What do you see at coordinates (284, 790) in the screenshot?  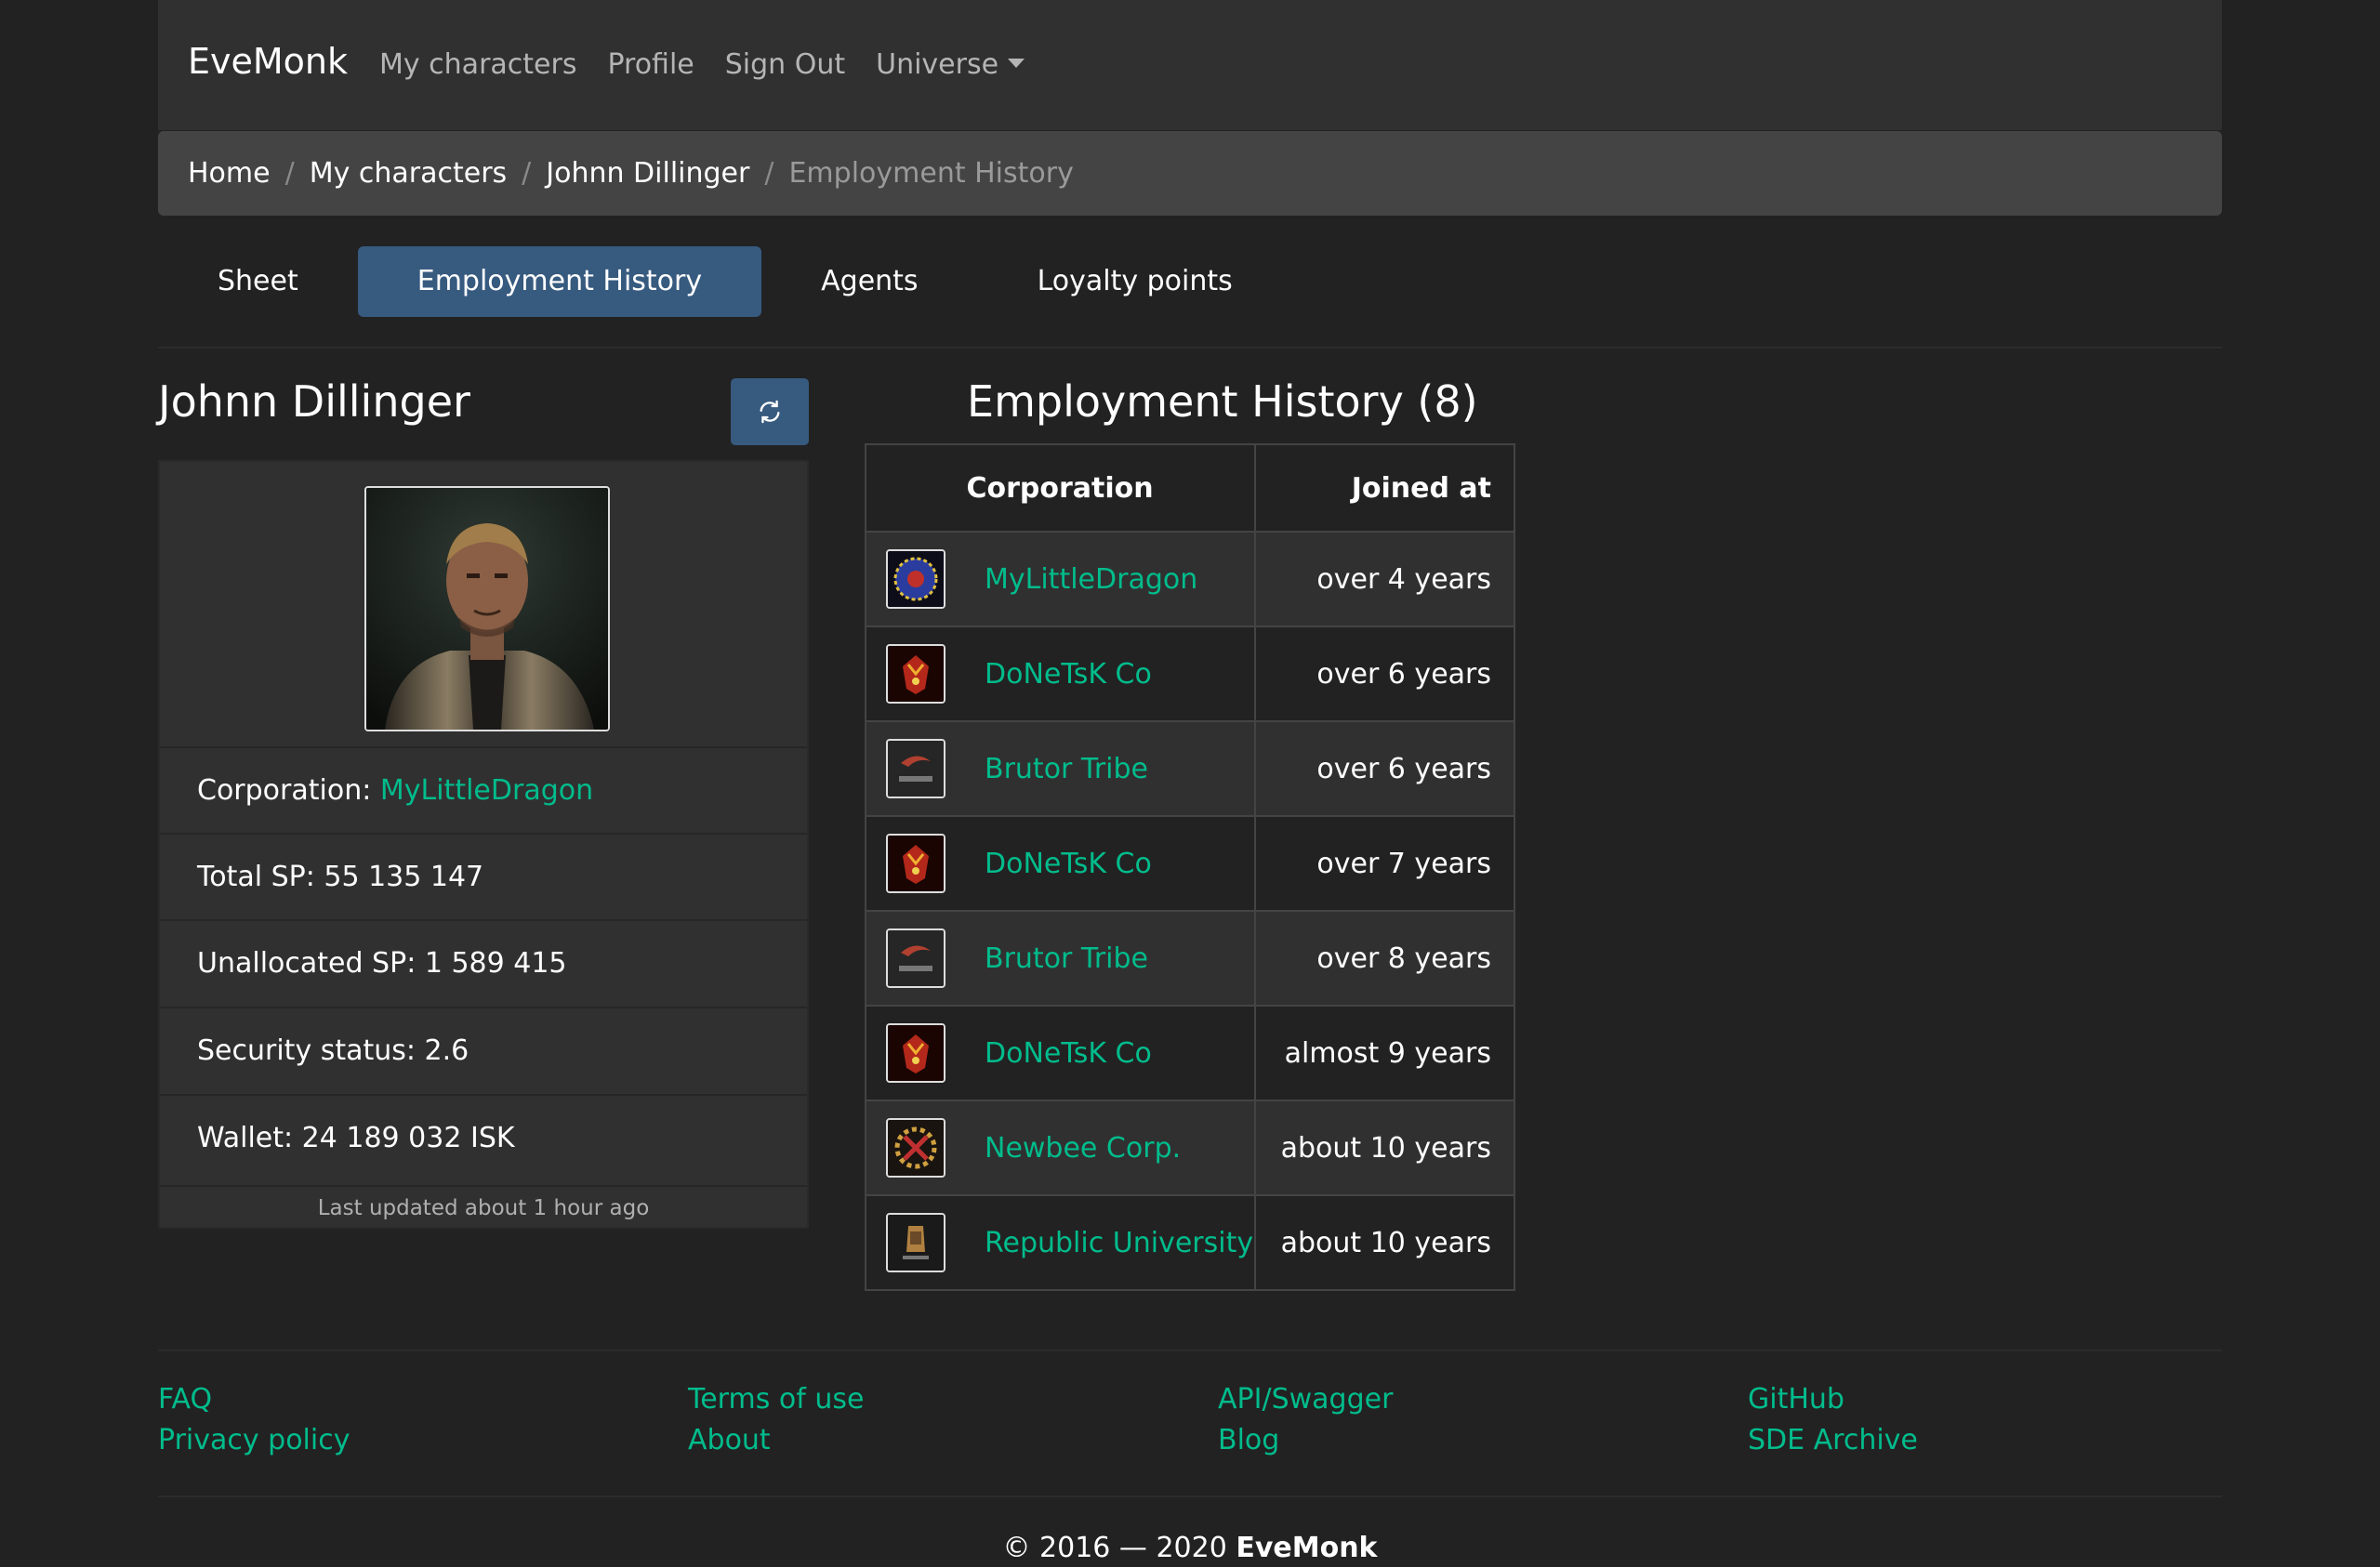 I see `corporation-label: Corporation:` at bounding box center [284, 790].